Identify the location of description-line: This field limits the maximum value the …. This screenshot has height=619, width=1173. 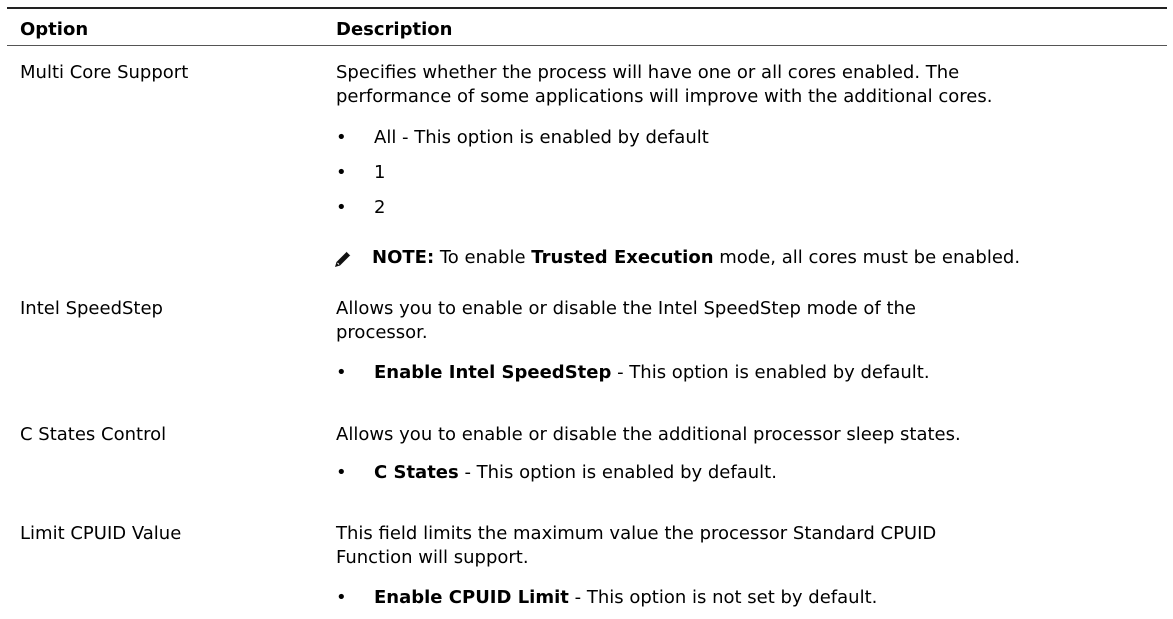
(636, 533).